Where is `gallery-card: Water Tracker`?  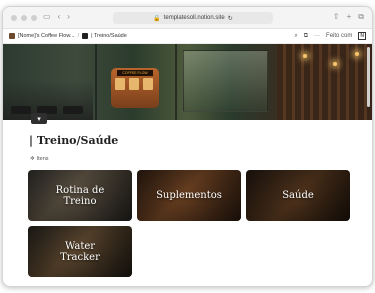 gallery-card: Water Tracker is located at coordinates (80, 251).